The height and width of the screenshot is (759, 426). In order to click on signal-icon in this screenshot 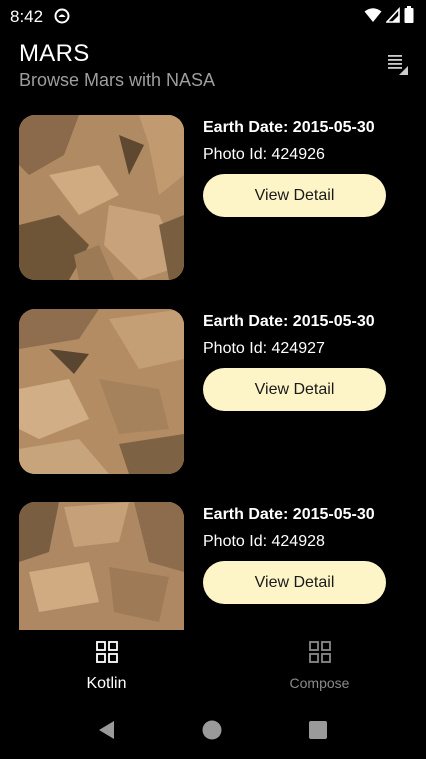, I will do `click(392, 17)`.